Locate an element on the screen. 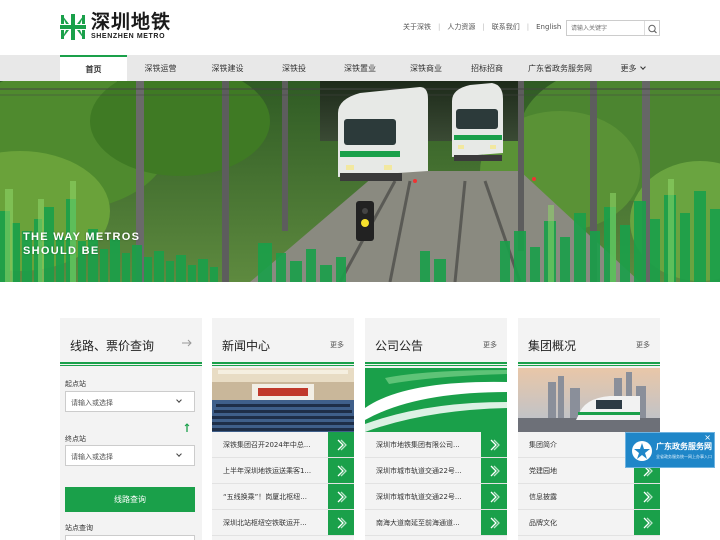 Image resolution: width=720 pixels, height=540 pixels. top-link-about: 关于深铁 is located at coordinates (417, 27).